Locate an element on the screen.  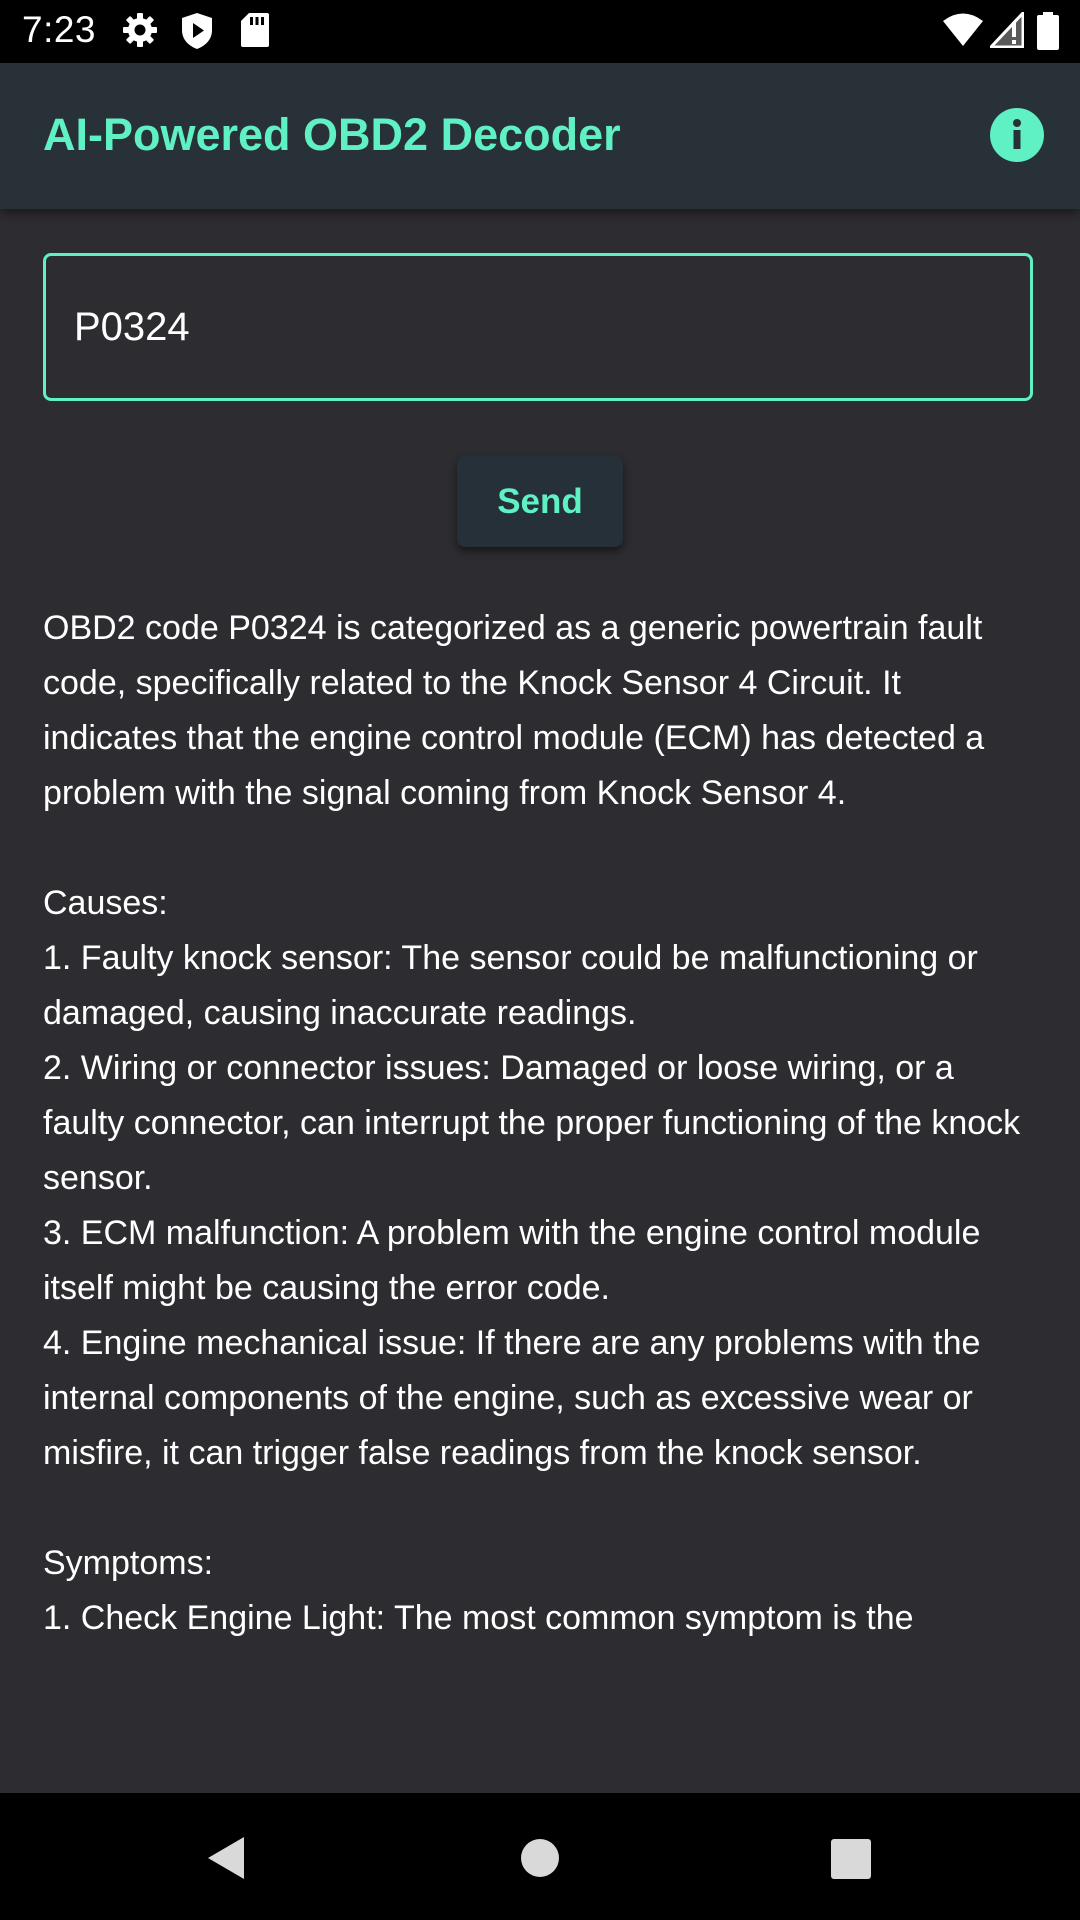
app-bar: AI-Powered OBD2 Decoder is located at coordinates (540, 136).